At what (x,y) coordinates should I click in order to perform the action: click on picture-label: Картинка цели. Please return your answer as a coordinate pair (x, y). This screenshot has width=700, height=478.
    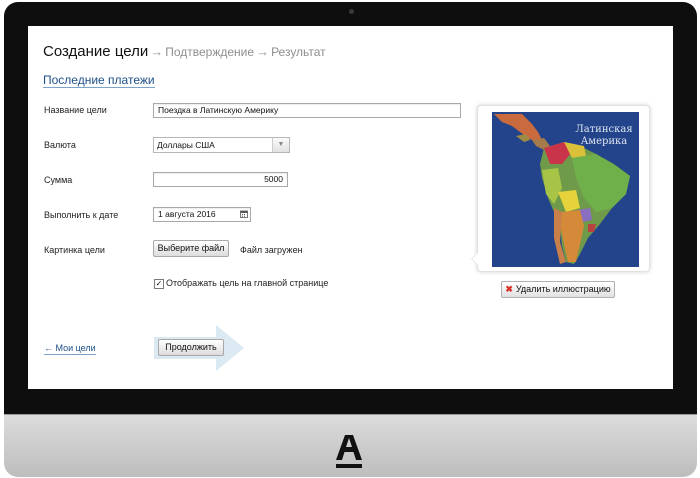
    Looking at the image, I should click on (74, 250).